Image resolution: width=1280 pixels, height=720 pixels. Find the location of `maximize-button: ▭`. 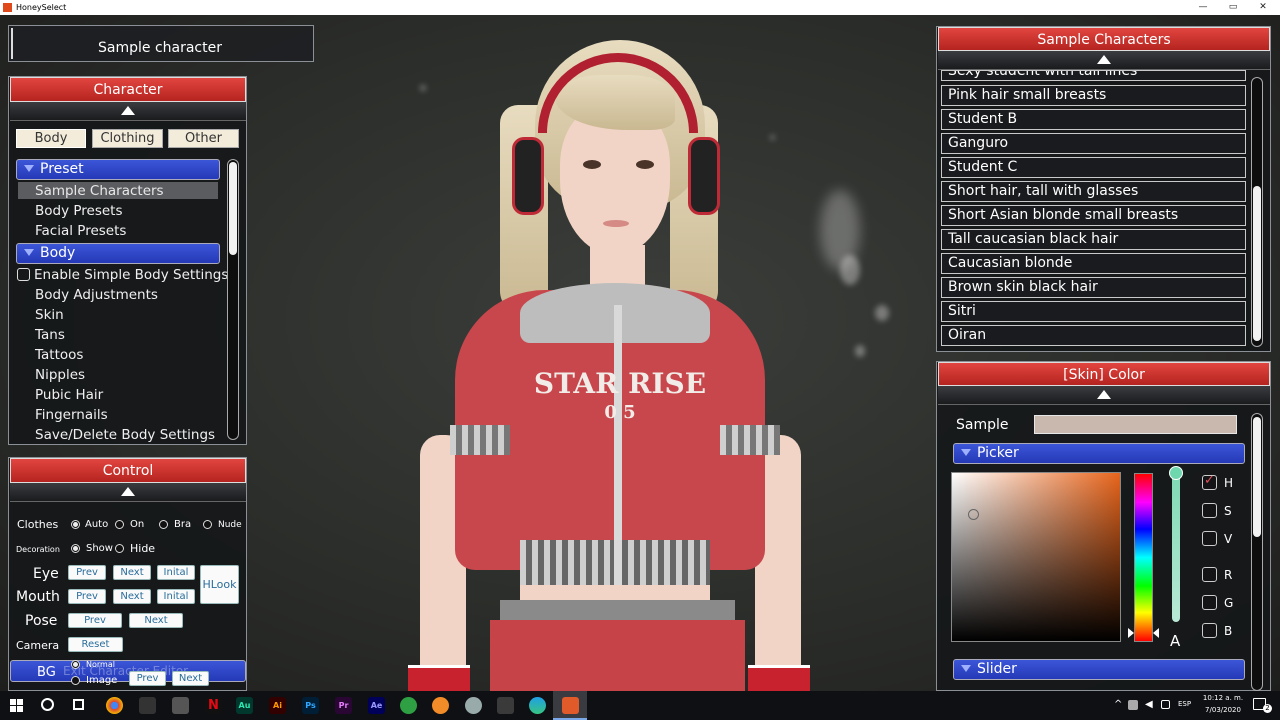

maximize-button: ▭ is located at coordinates (1233, 7).